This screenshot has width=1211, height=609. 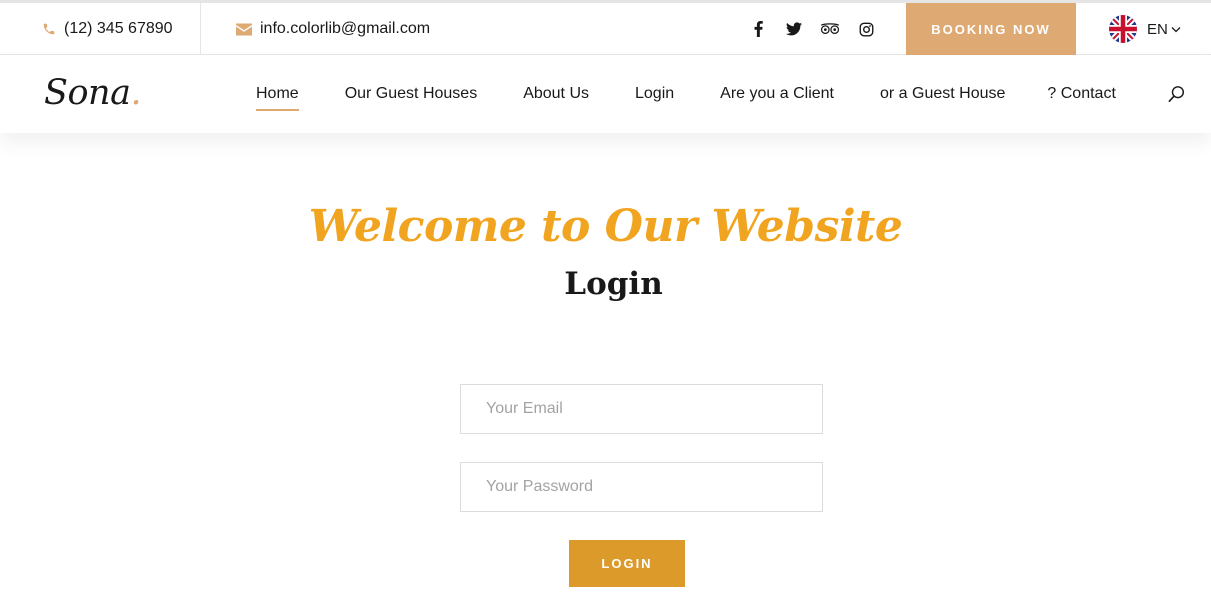 I want to click on language-label: EN, so click(x=1164, y=29).